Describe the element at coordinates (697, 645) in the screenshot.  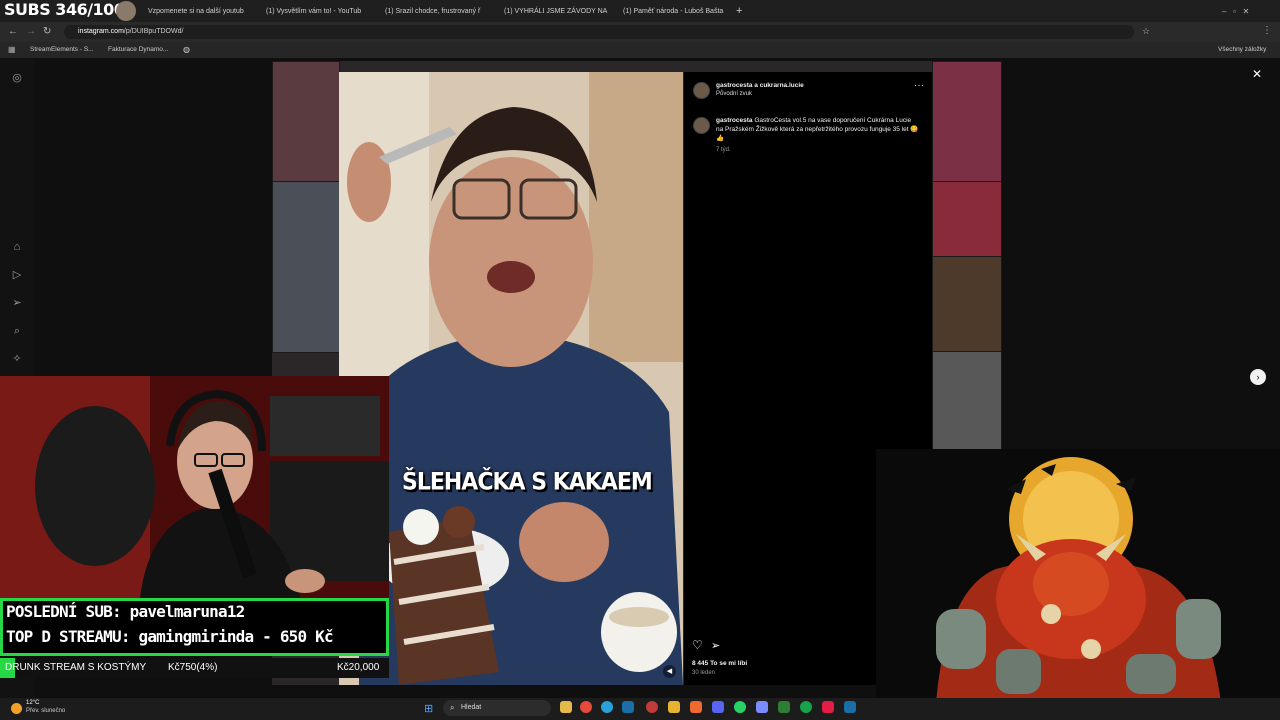
I see `heart-icon: ♡` at that location.